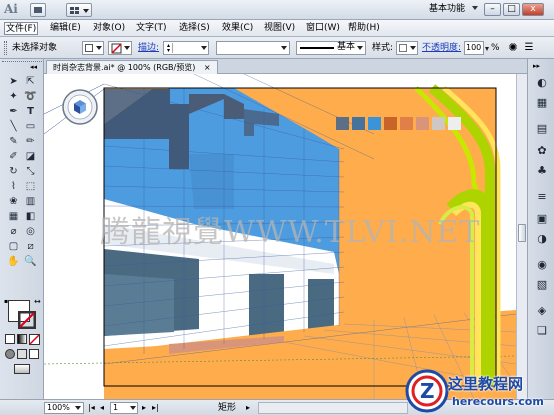  What do you see at coordinates (124, 408) in the screenshot?
I see `artboard-number-field: 1` at bounding box center [124, 408].